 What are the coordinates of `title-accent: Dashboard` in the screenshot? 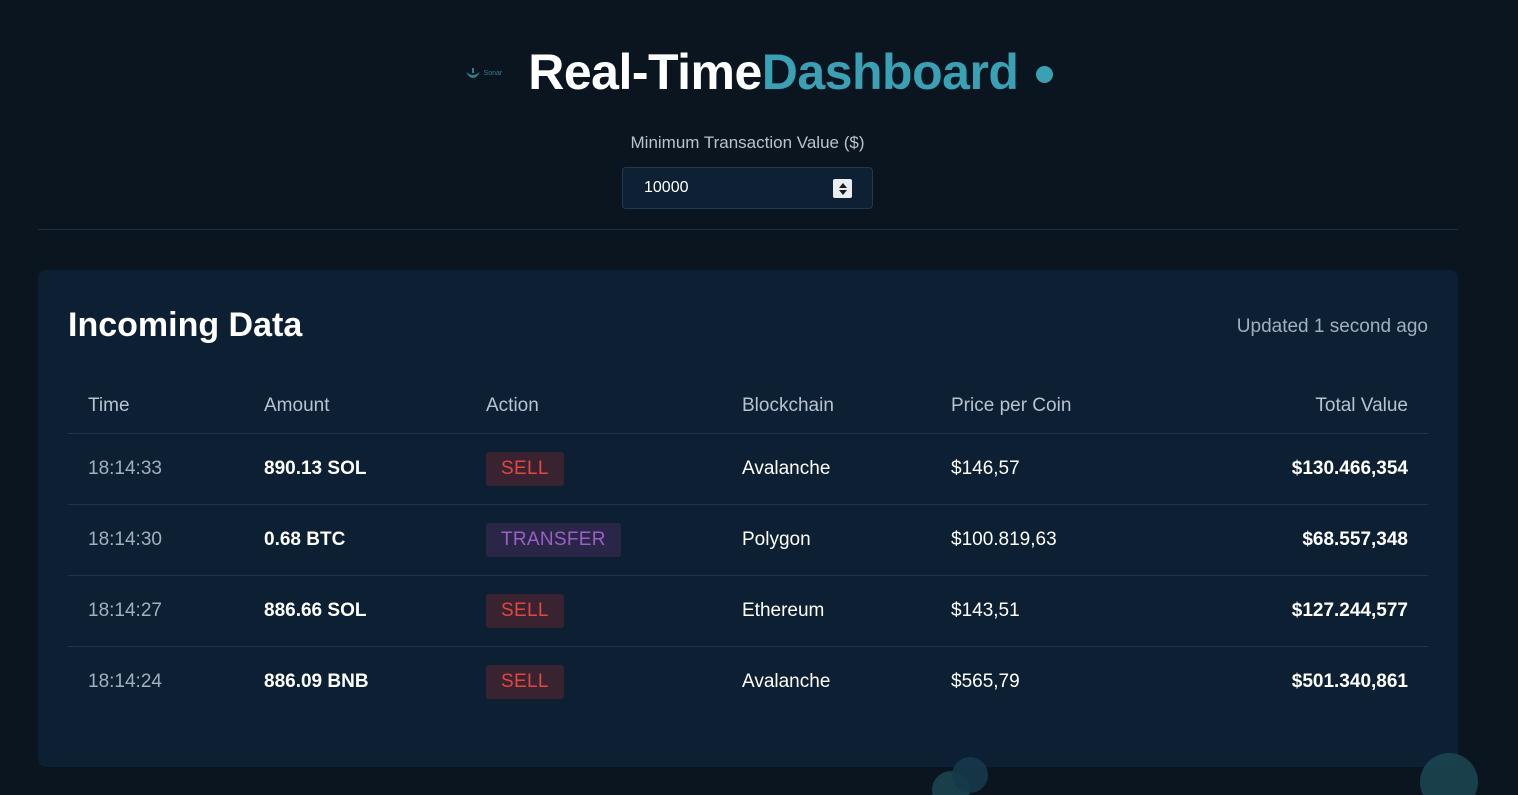 It's located at (890, 72).